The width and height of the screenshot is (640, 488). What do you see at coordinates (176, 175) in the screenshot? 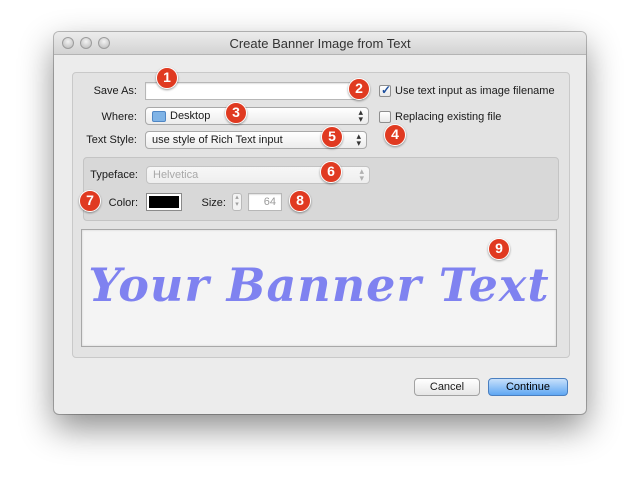
I see `typeface-value: Helvetica` at bounding box center [176, 175].